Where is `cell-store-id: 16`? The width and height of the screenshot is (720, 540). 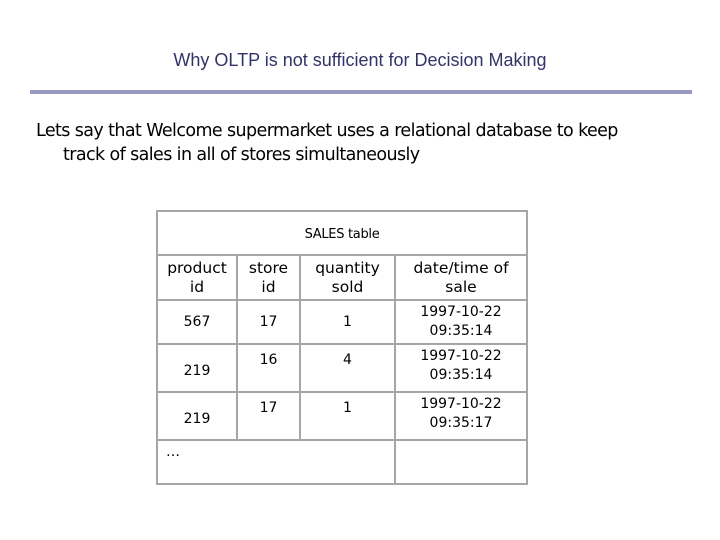
cell-store-id: 16 is located at coordinates (268, 368).